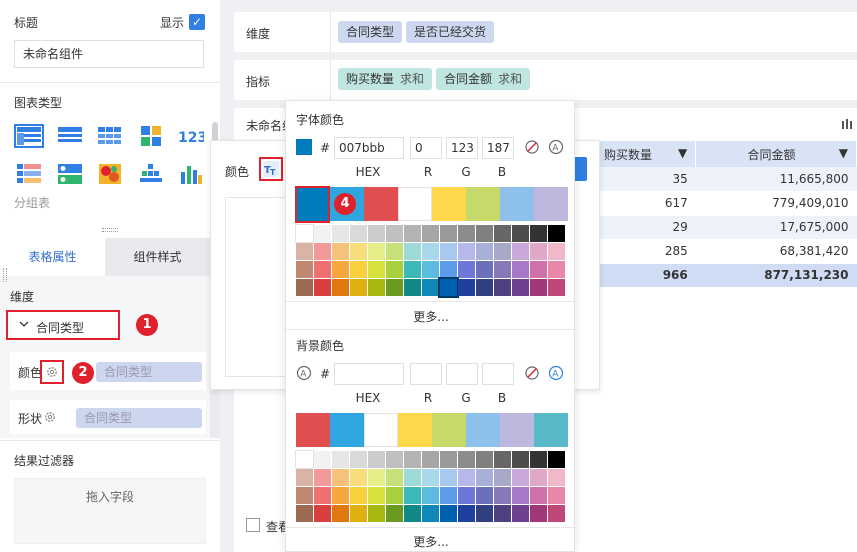 The height and width of the screenshot is (552, 857). I want to click on title-input: 未命名组件, so click(109, 54).